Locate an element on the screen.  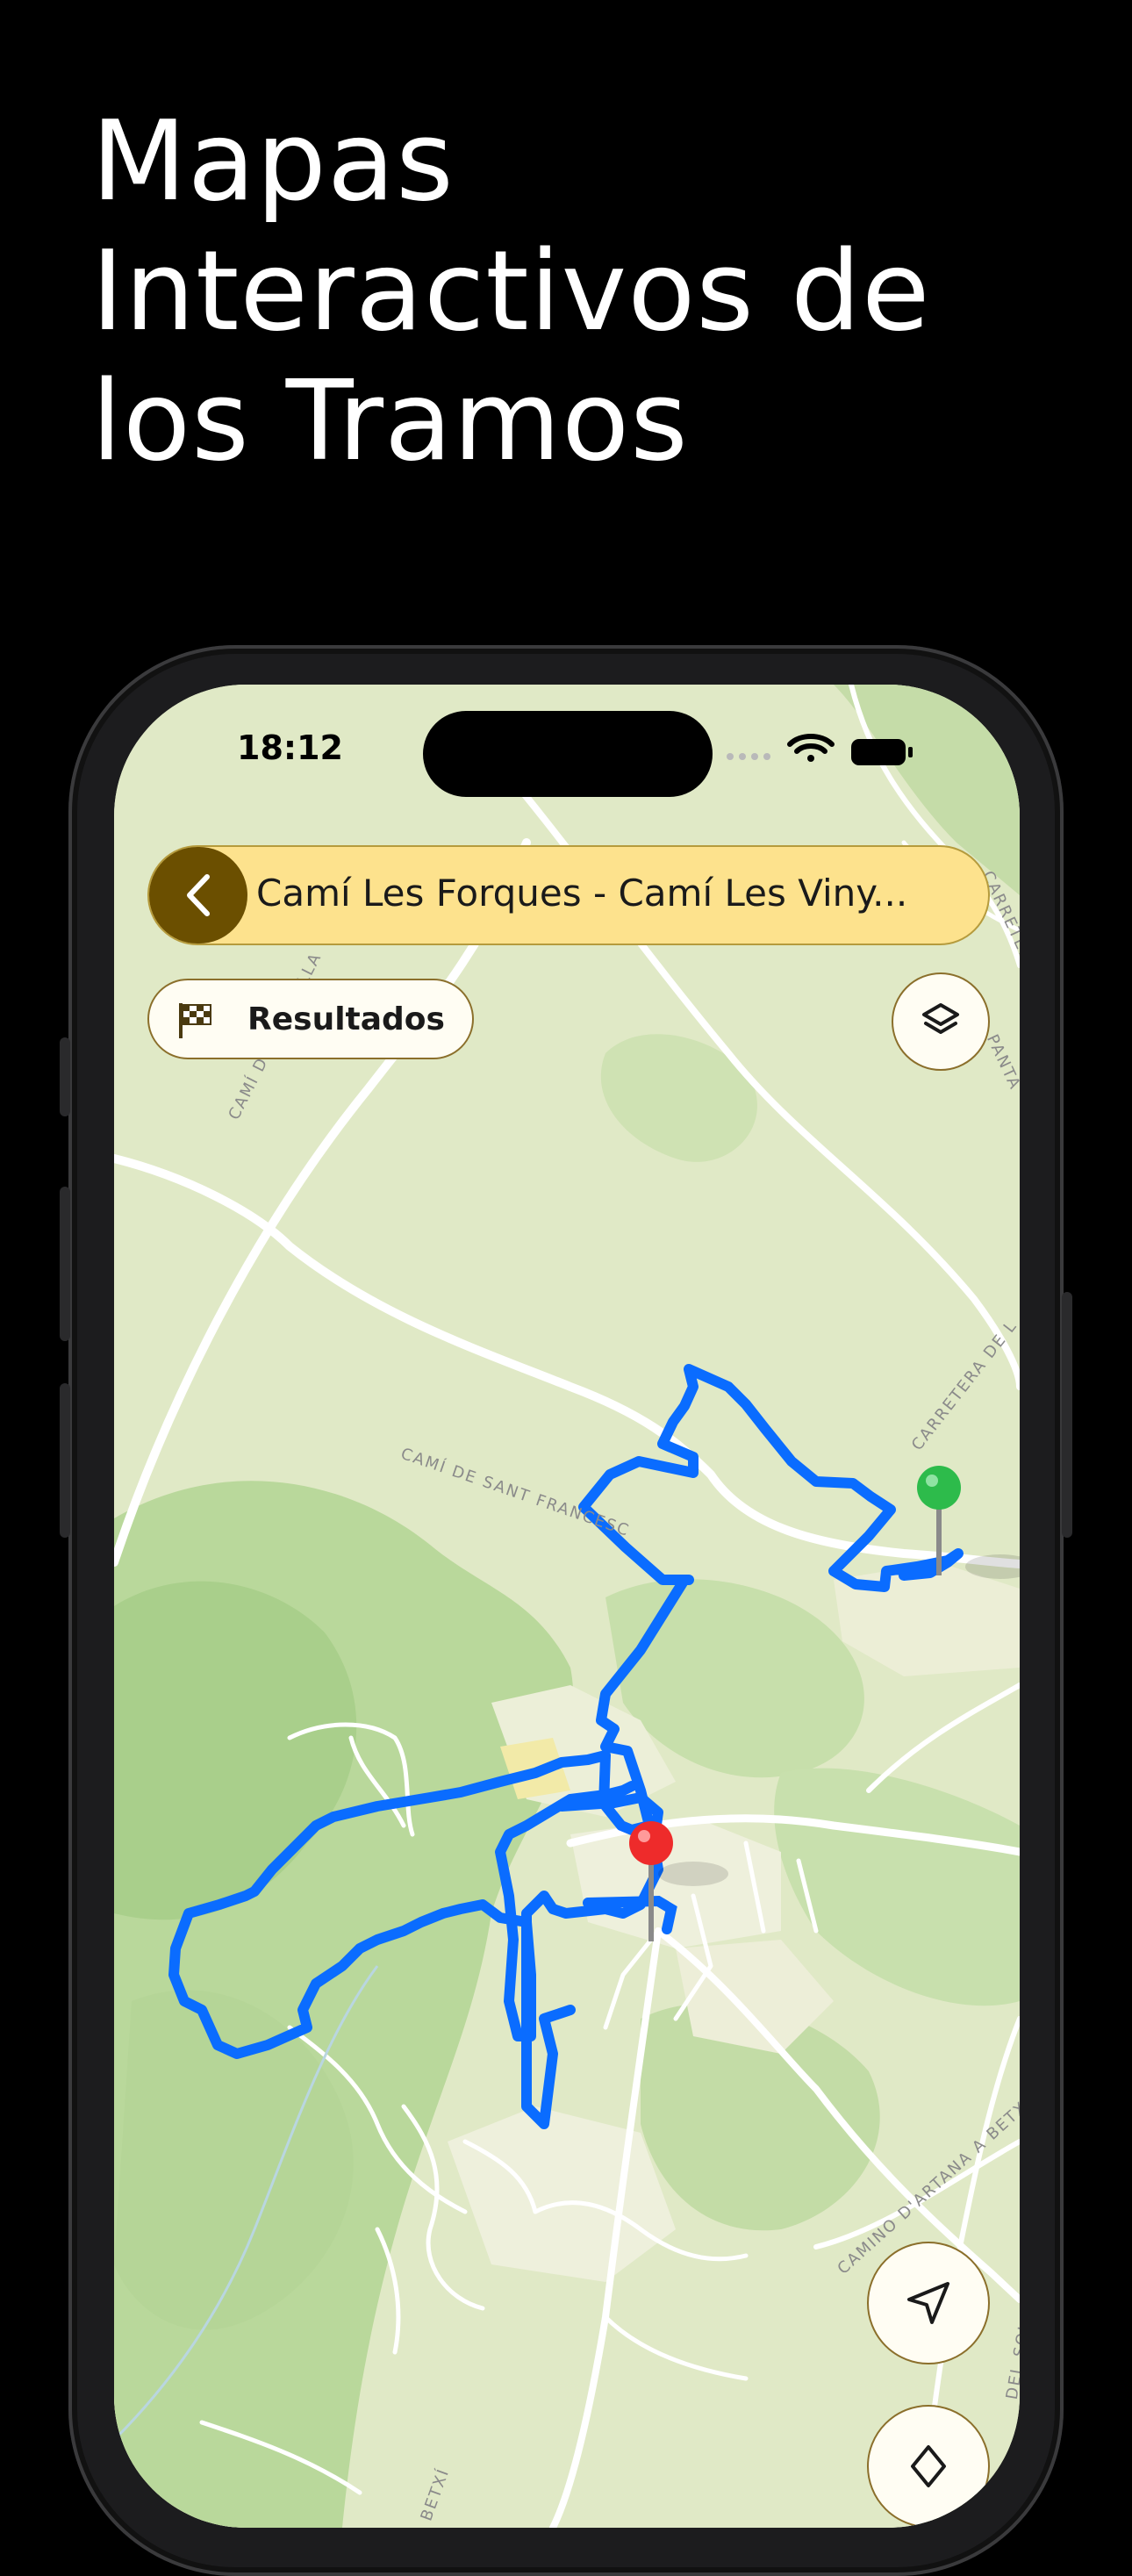
signal-icon is located at coordinates (748, 756).